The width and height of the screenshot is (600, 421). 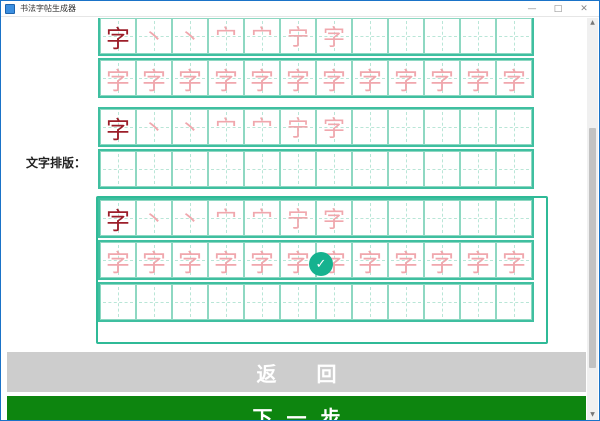 I want to click on maximize-icon: □, so click(x=558, y=9).